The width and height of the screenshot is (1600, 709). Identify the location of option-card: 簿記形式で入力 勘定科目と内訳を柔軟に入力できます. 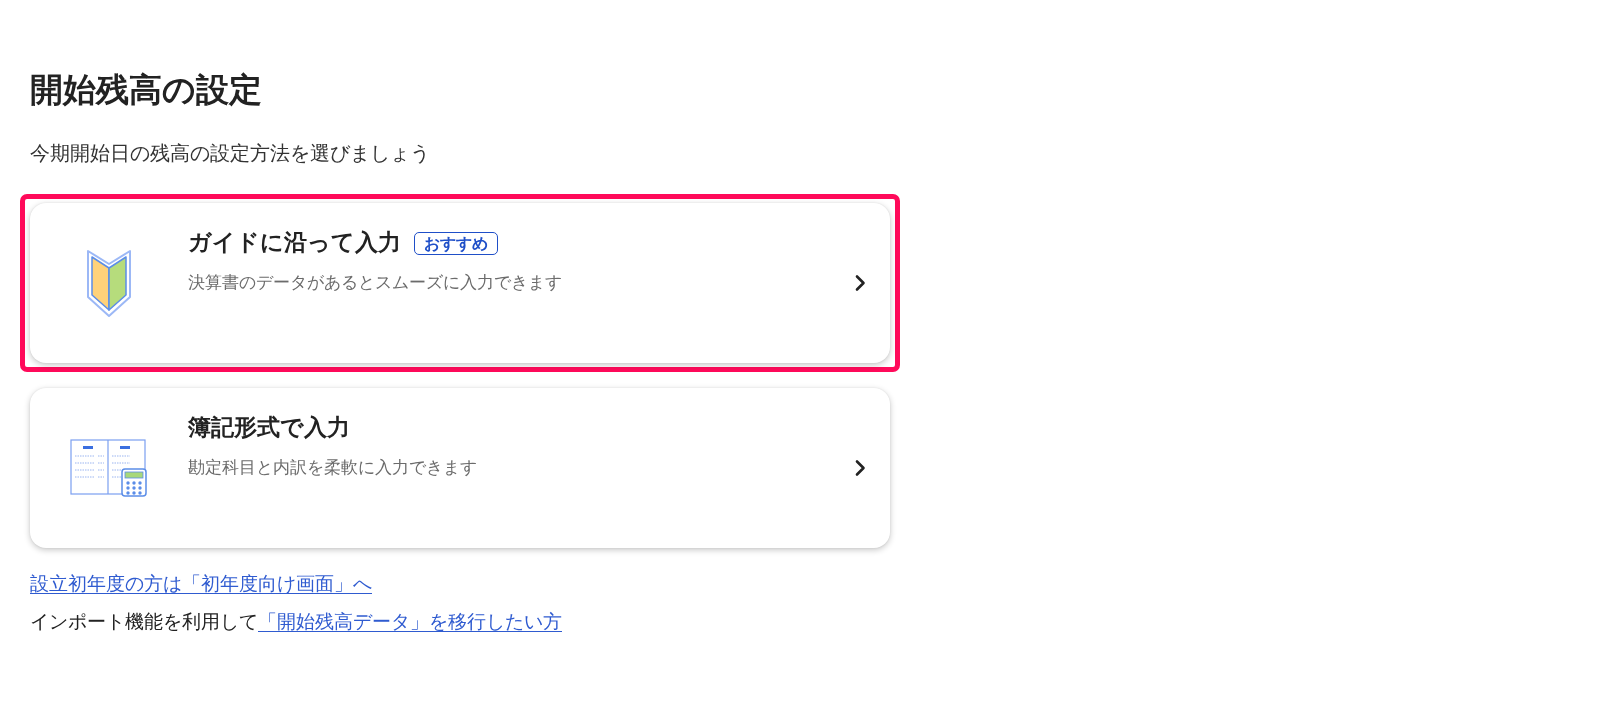
(460, 468).